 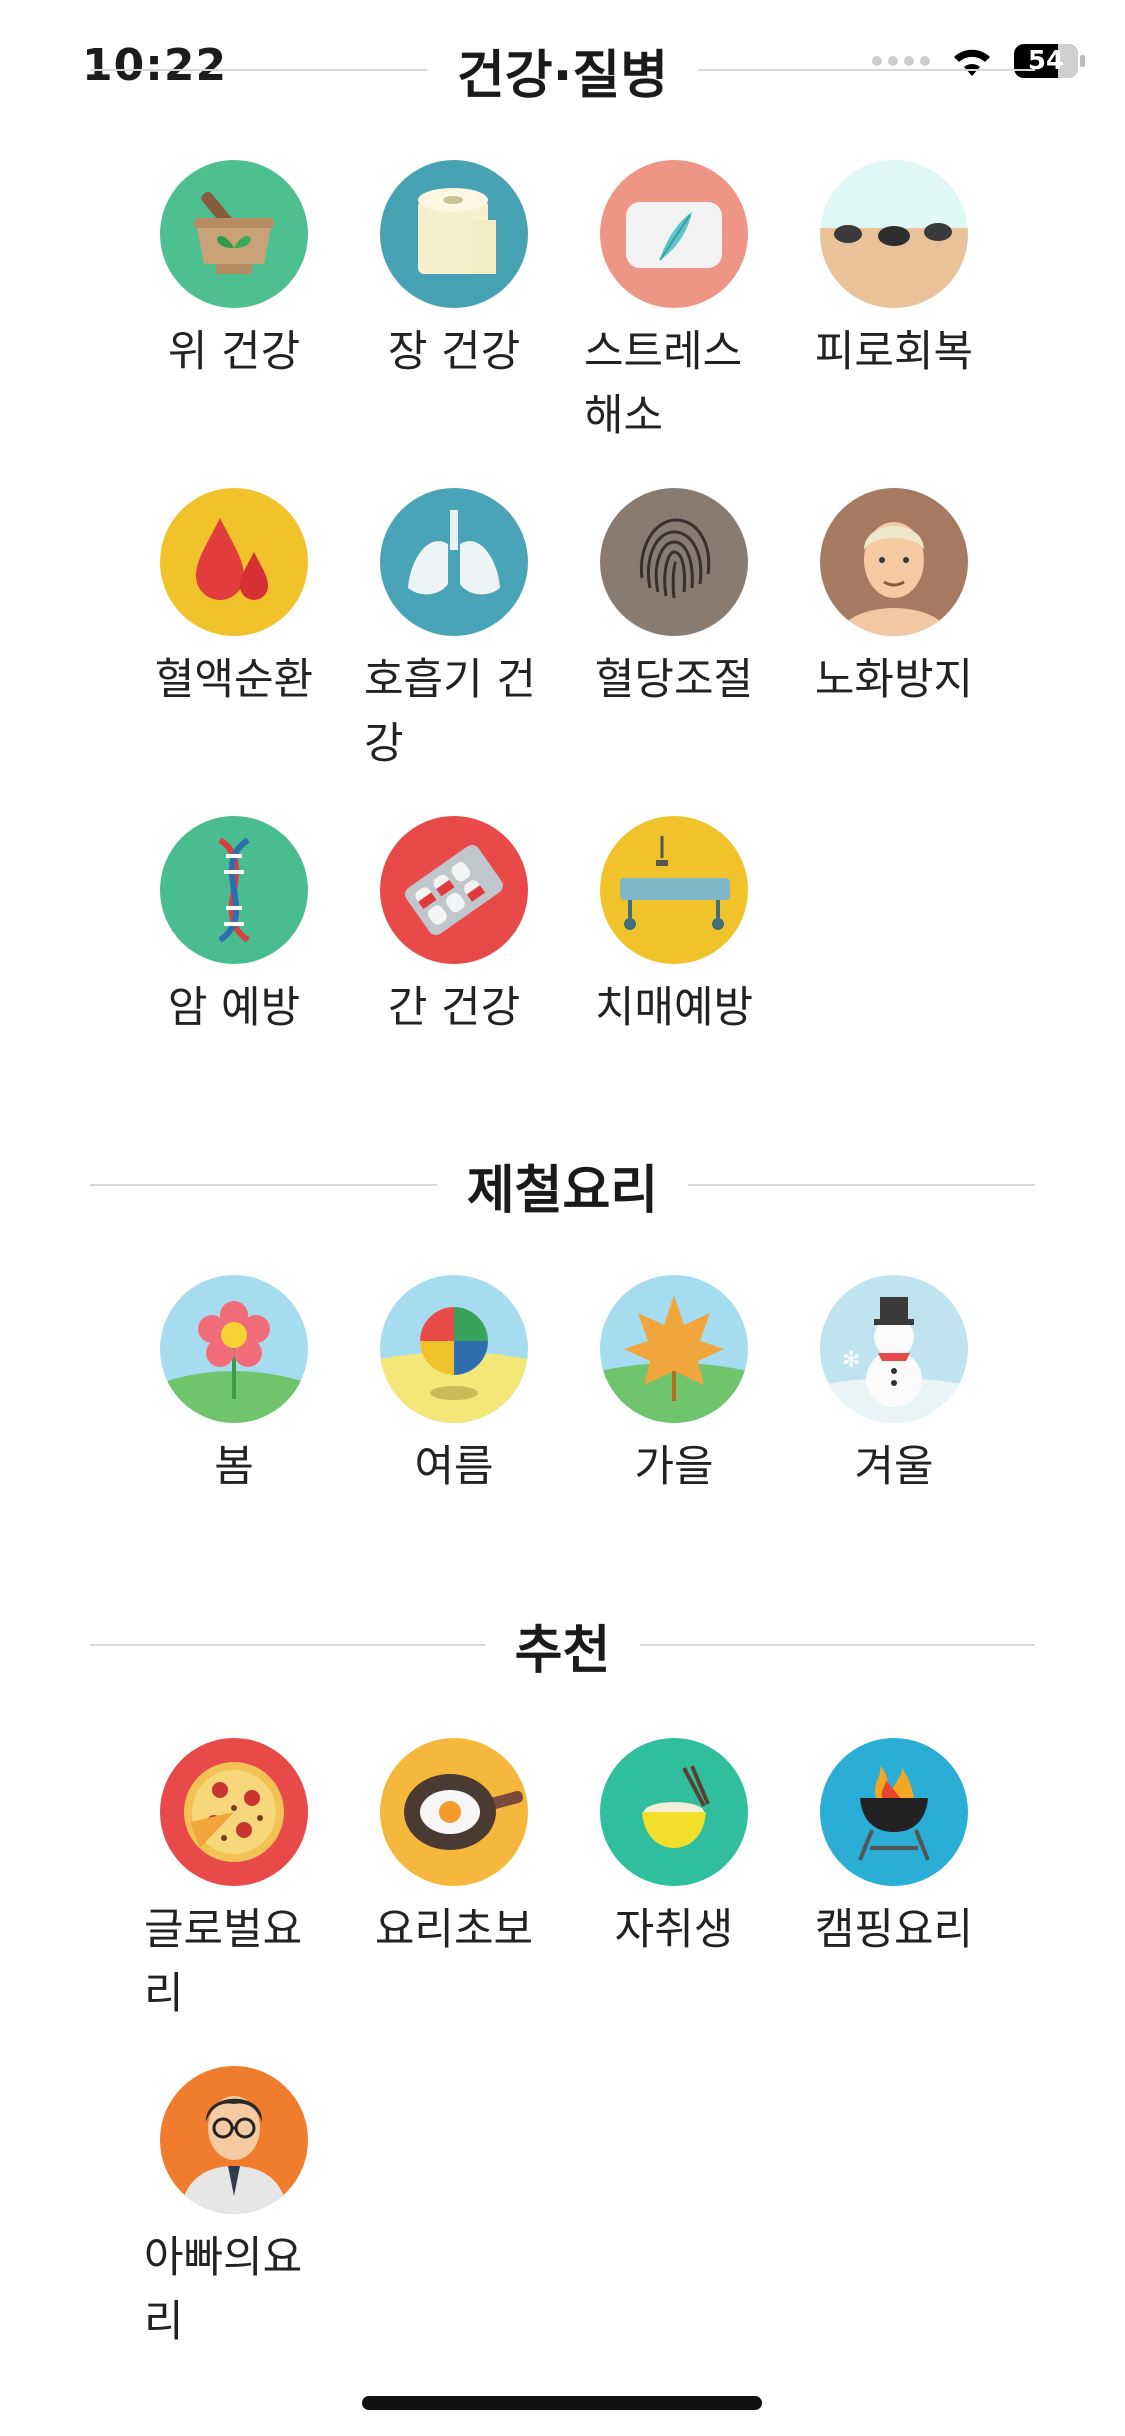 What do you see at coordinates (690, 652) in the screenshot?
I see `category-blood-sugar: 혈당조절` at bounding box center [690, 652].